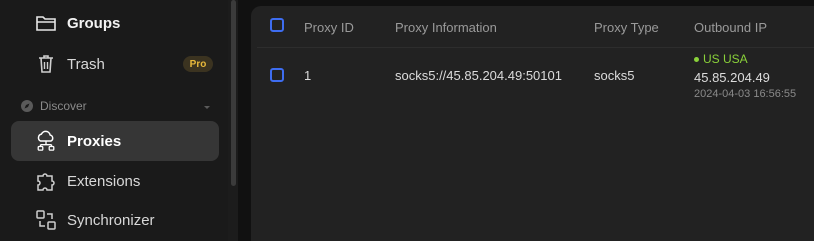  Describe the element at coordinates (198, 64) in the screenshot. I see `pro-badge: Pro` at that location.